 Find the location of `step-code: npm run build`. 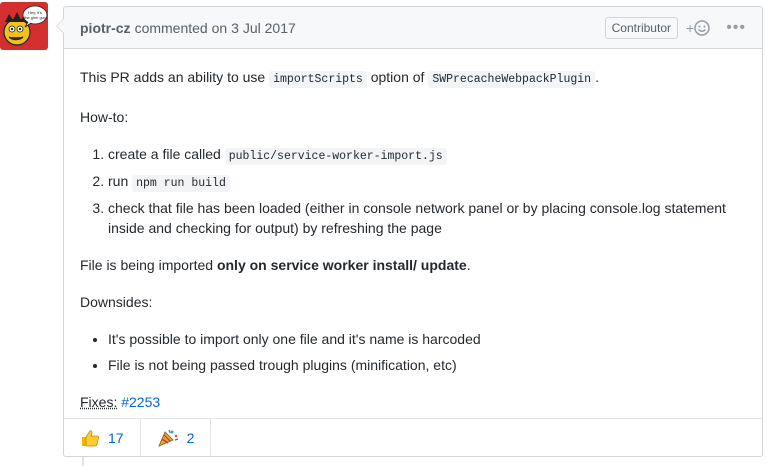

step-code: npm run build is located at coordinates (181, 183).